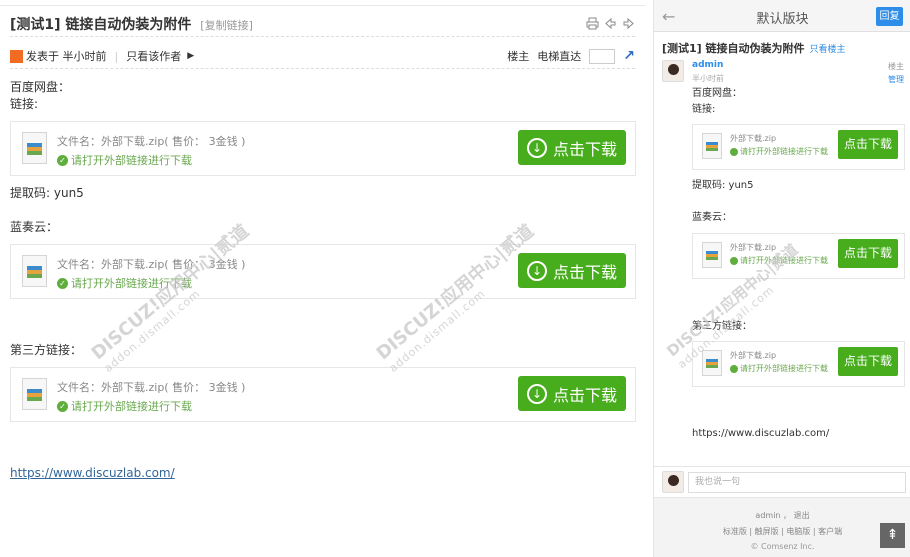  I want to click on prev-thread-icon, so click(610, 22).